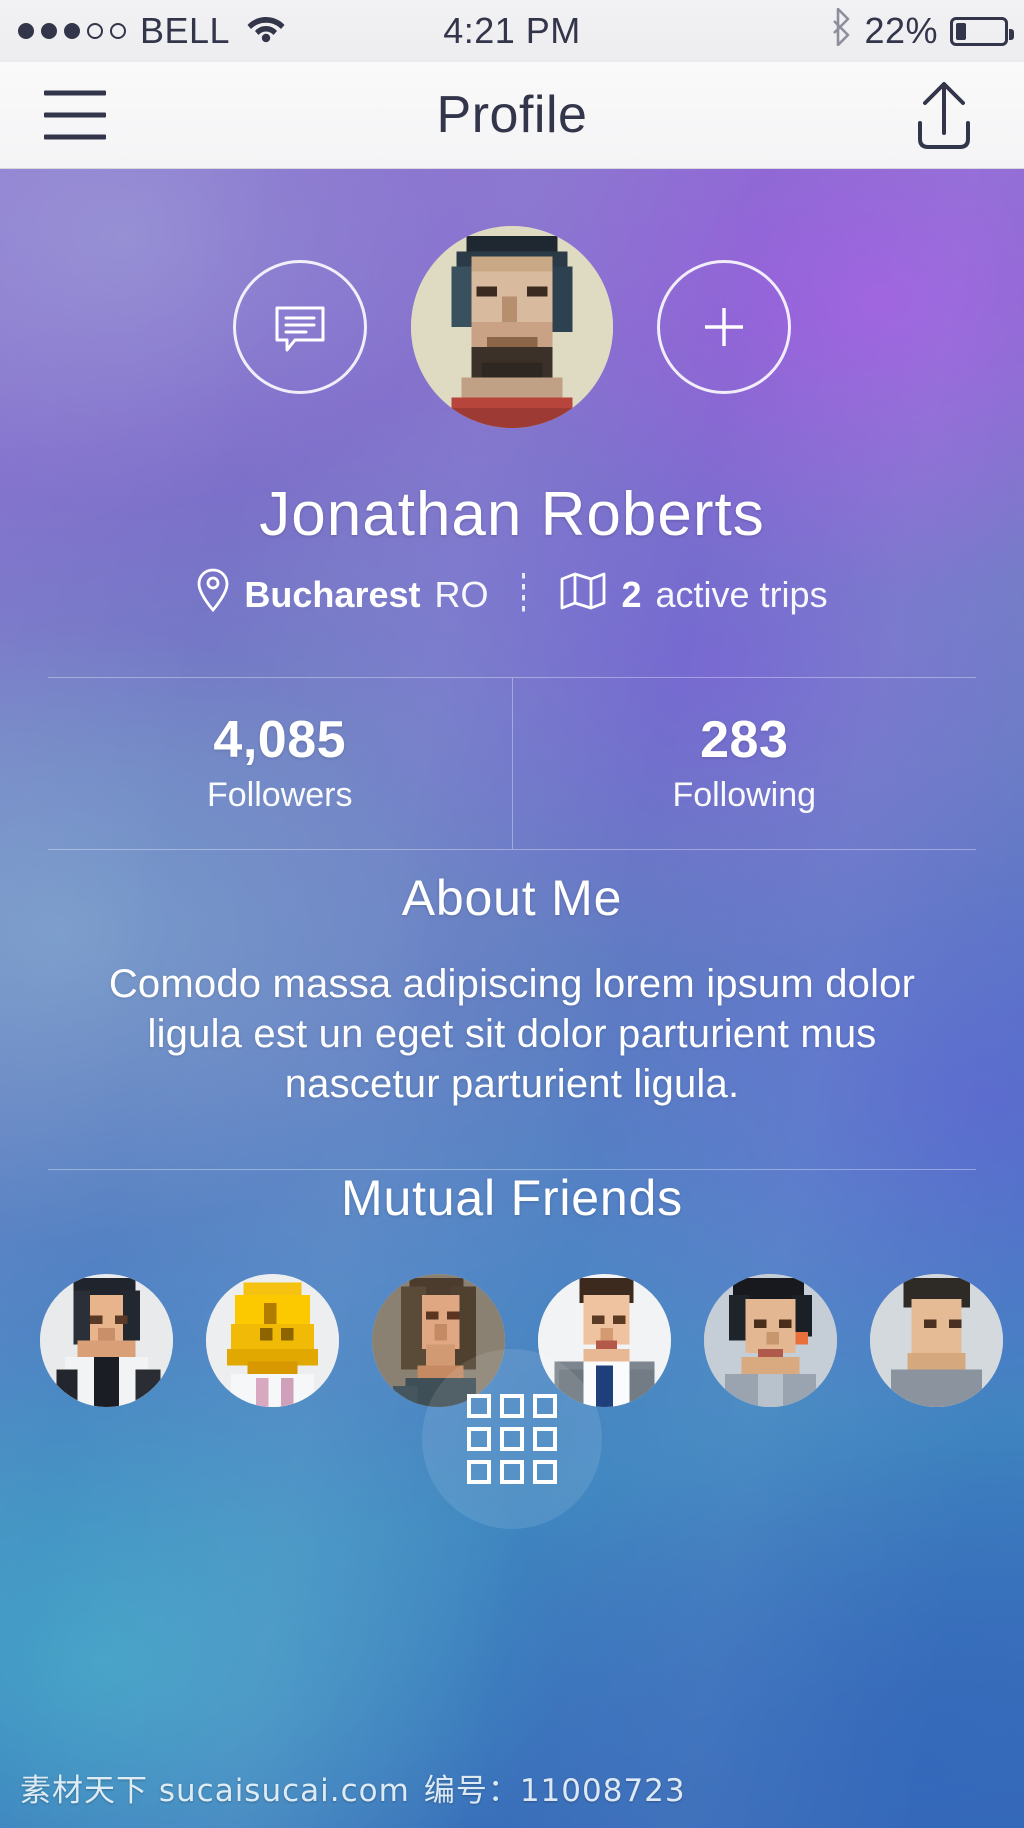 The image size is (1024, 1828). What do you see at coordinates (944, 115) in the screenshot?
I see `share-upload-icon` at bounding box center [944, 115].